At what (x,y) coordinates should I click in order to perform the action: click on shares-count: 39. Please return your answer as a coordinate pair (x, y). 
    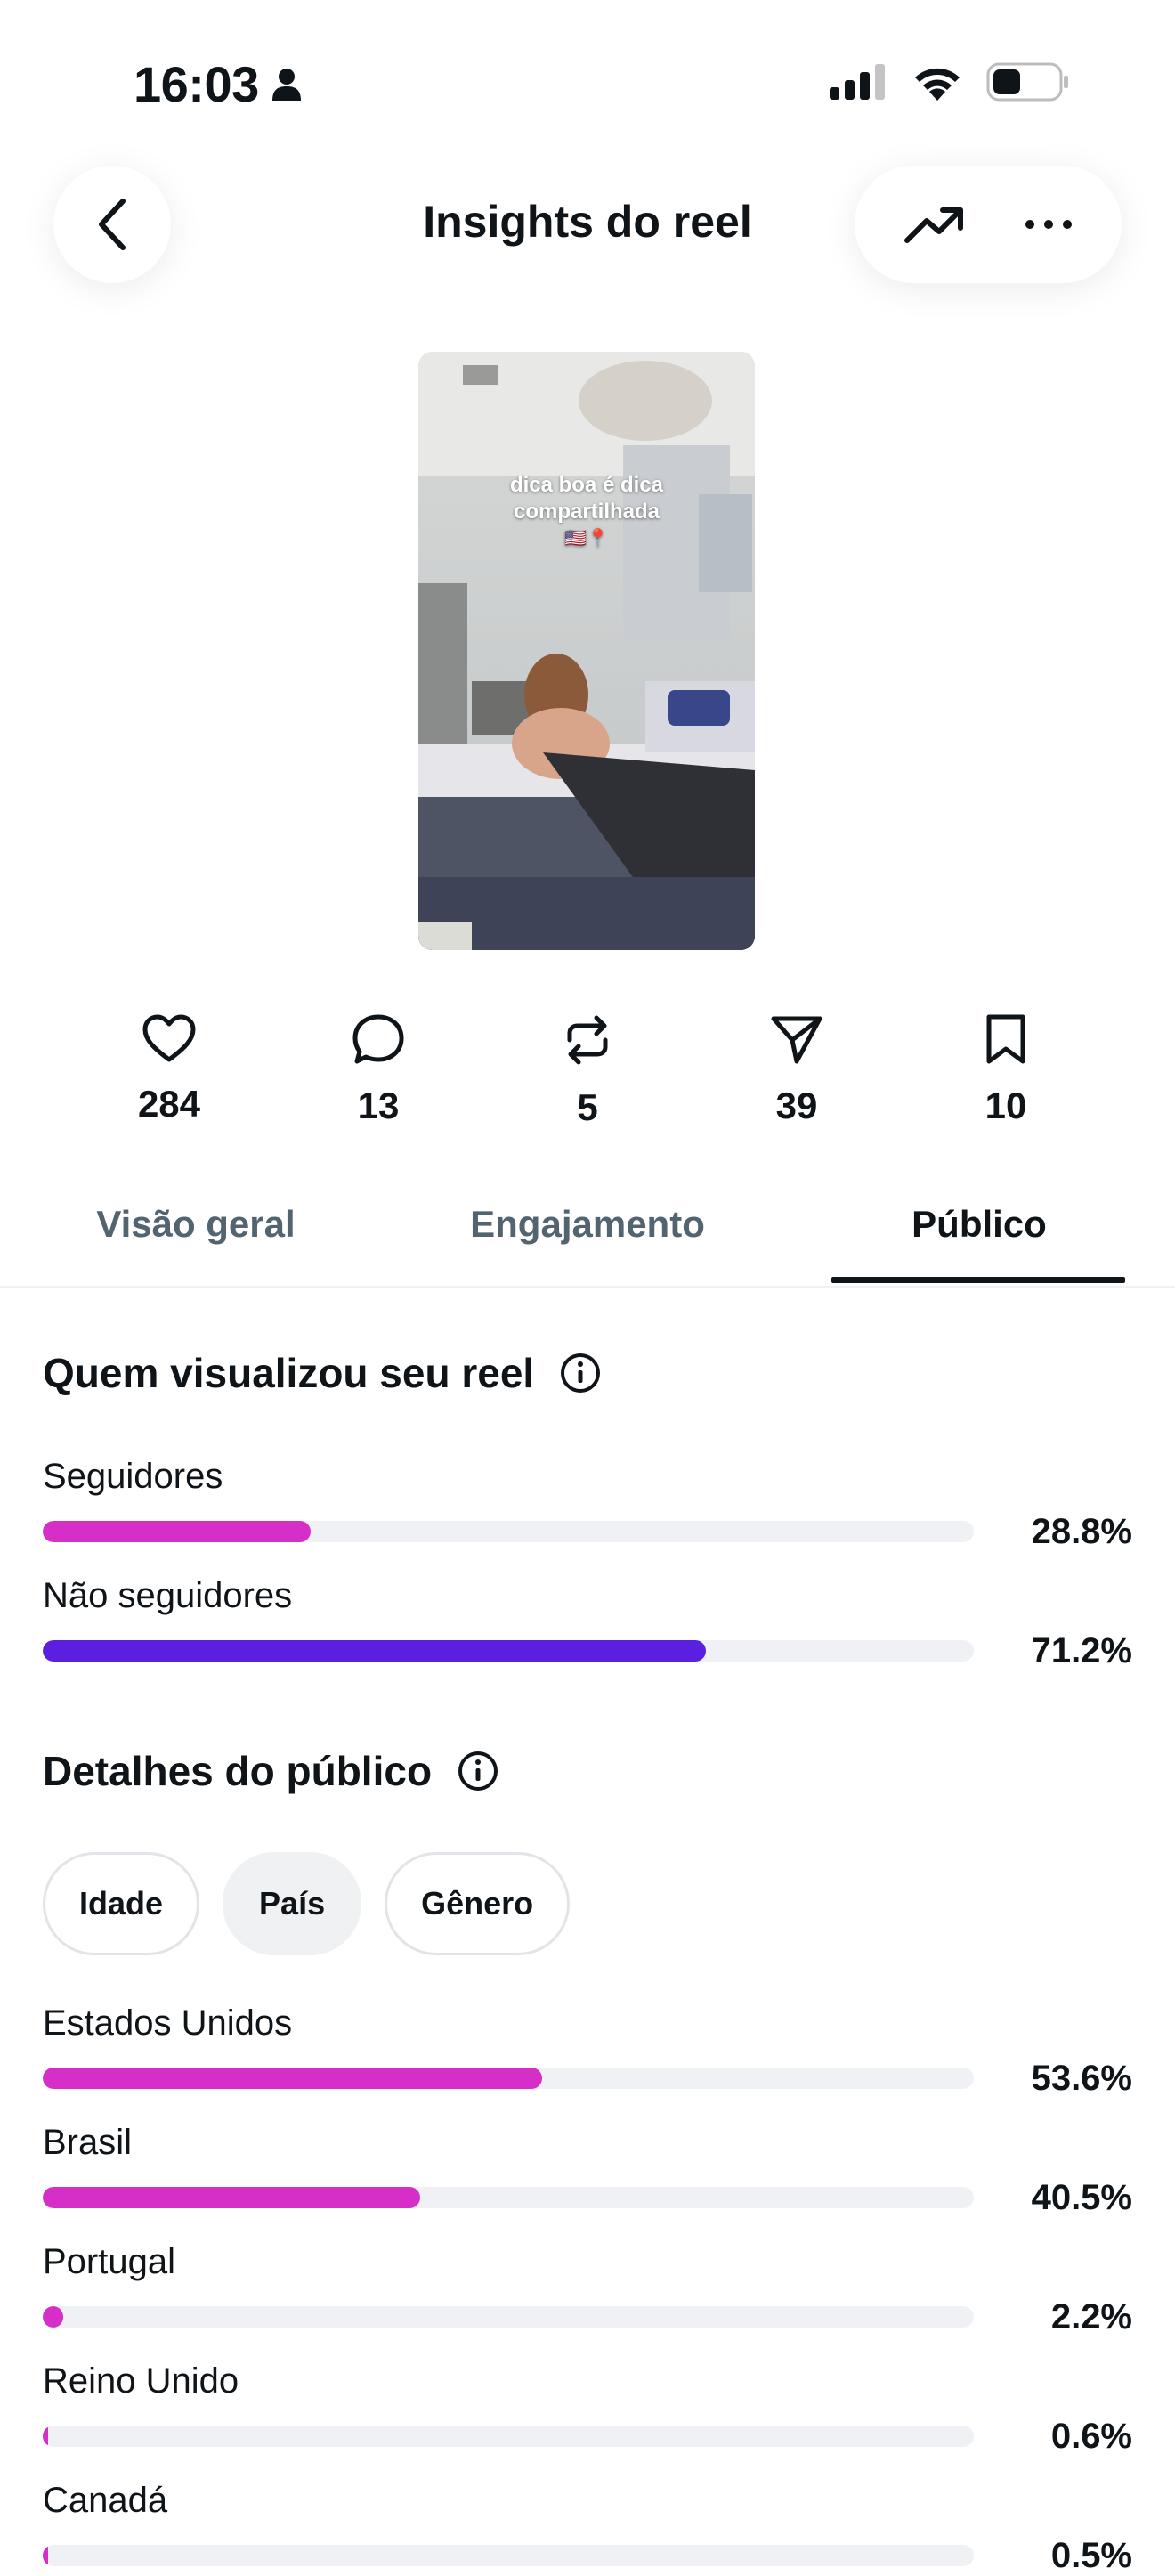
    Looking at the image, I should click on (796, 1105).